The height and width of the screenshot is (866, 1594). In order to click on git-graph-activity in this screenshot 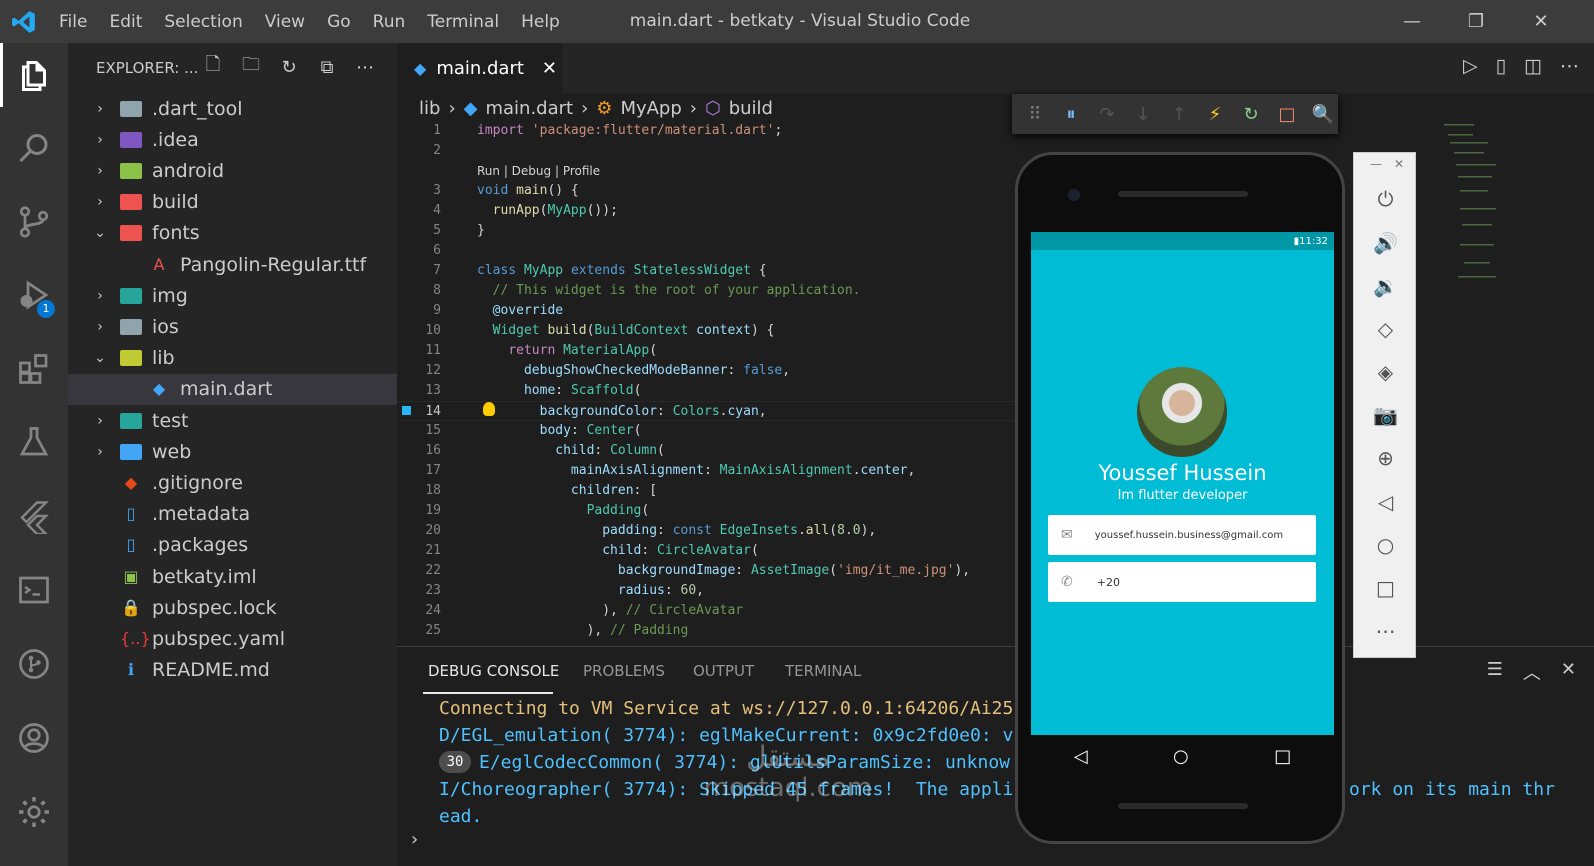, I will do `click(34, 664)`.